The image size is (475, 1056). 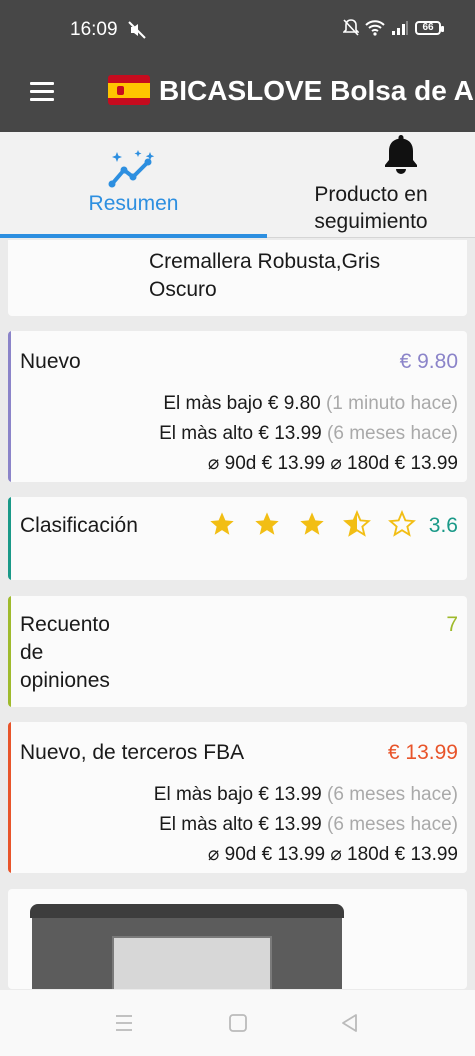 I want to click on spain-flag-icon, so click(x=129, y=90).